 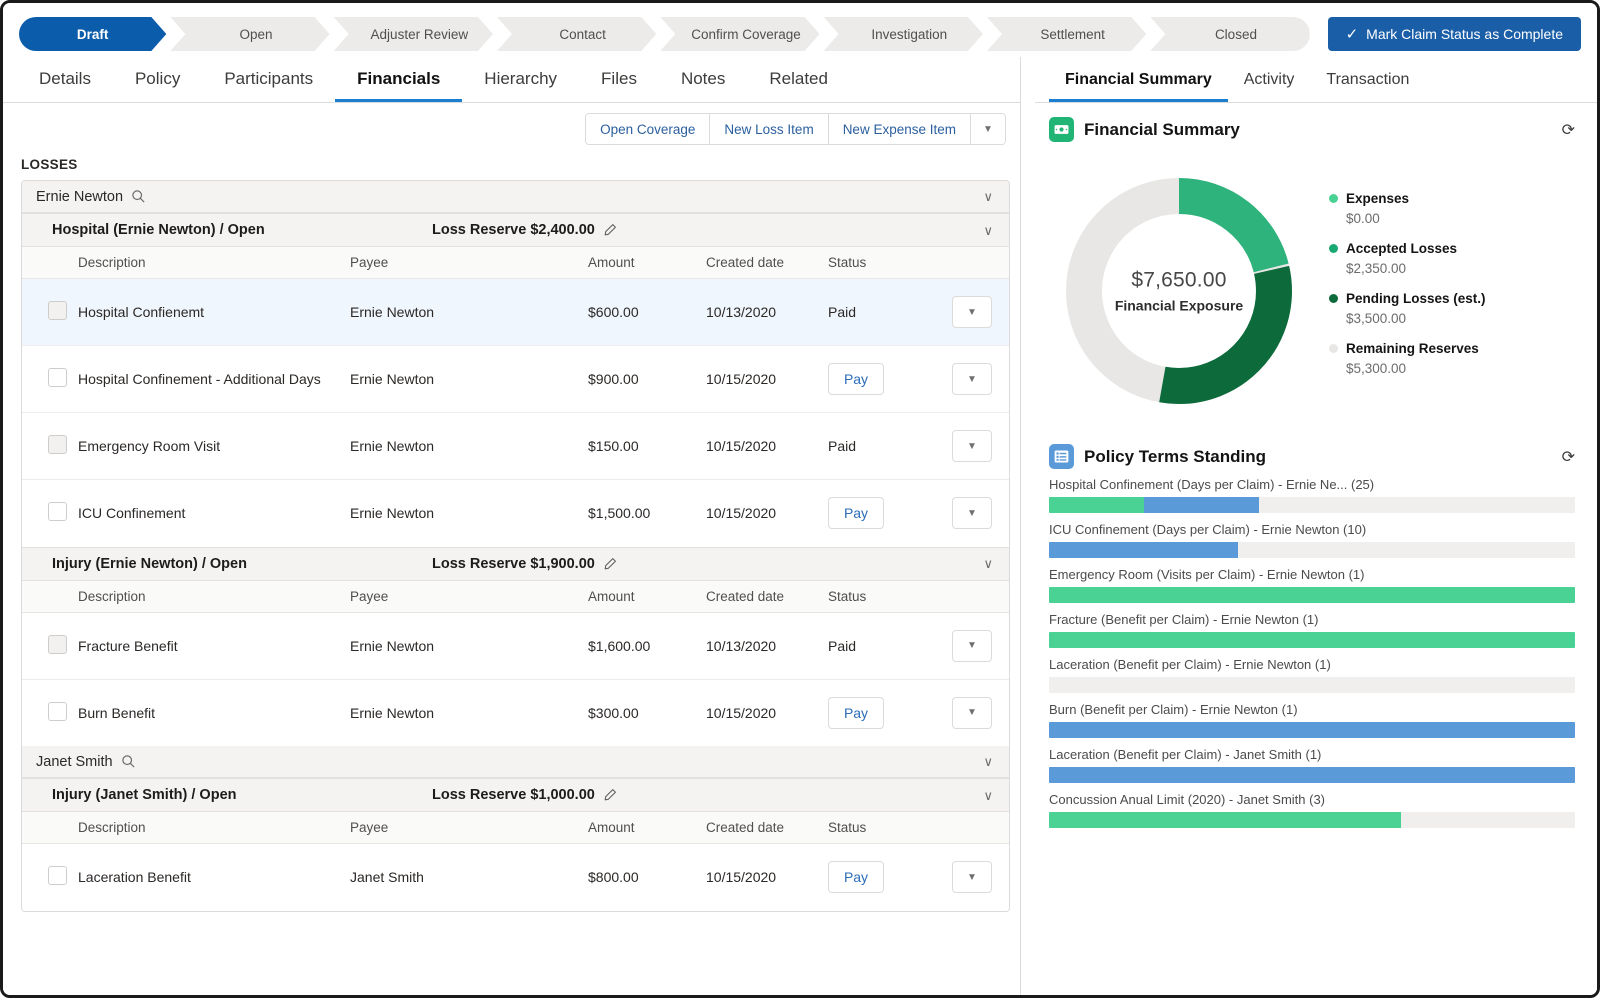 What do you see at coordinates (1066, 34) in the screenshot?
I see `stage-settlement: Settlement` at bounding box center [1066, 34].